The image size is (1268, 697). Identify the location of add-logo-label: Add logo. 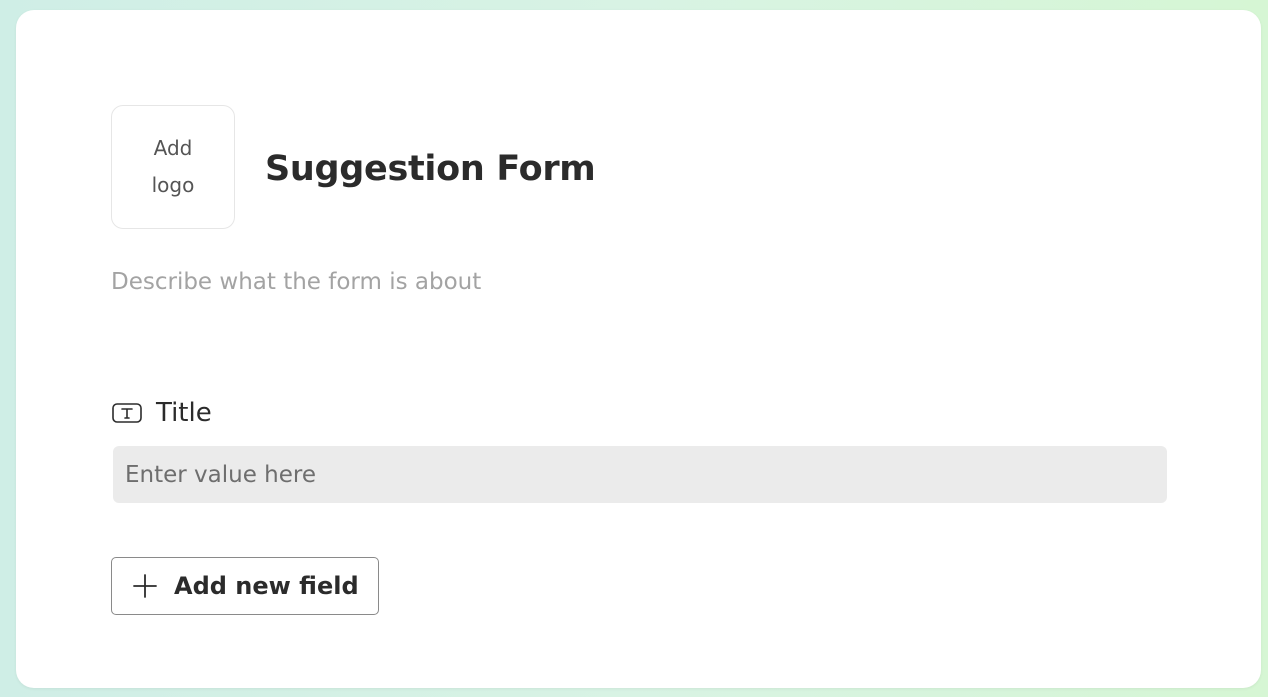
(173, 166).